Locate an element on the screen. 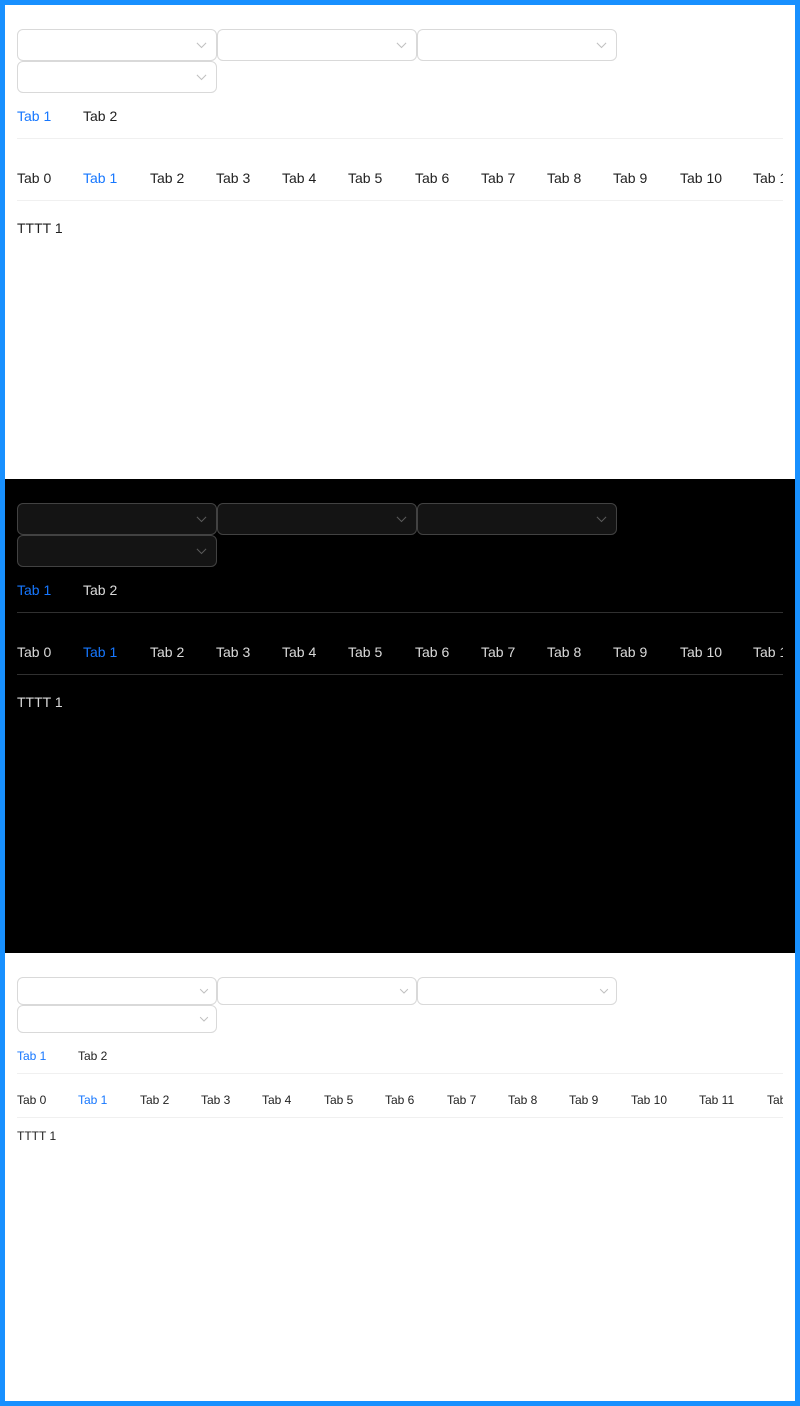 The height and width of the screenshot is (1406, 800). tab-12: Tab 12 is located at coordinates (775, 1100).